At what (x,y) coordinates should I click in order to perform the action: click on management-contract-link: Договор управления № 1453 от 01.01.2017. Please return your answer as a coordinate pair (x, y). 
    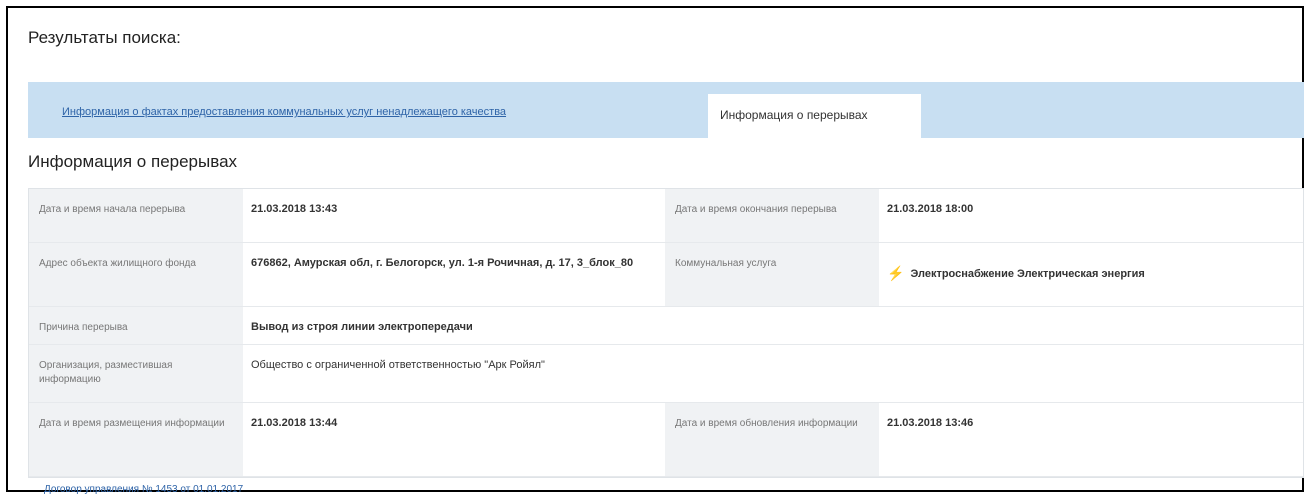
    Looking at the image, I should click on (143, 489).